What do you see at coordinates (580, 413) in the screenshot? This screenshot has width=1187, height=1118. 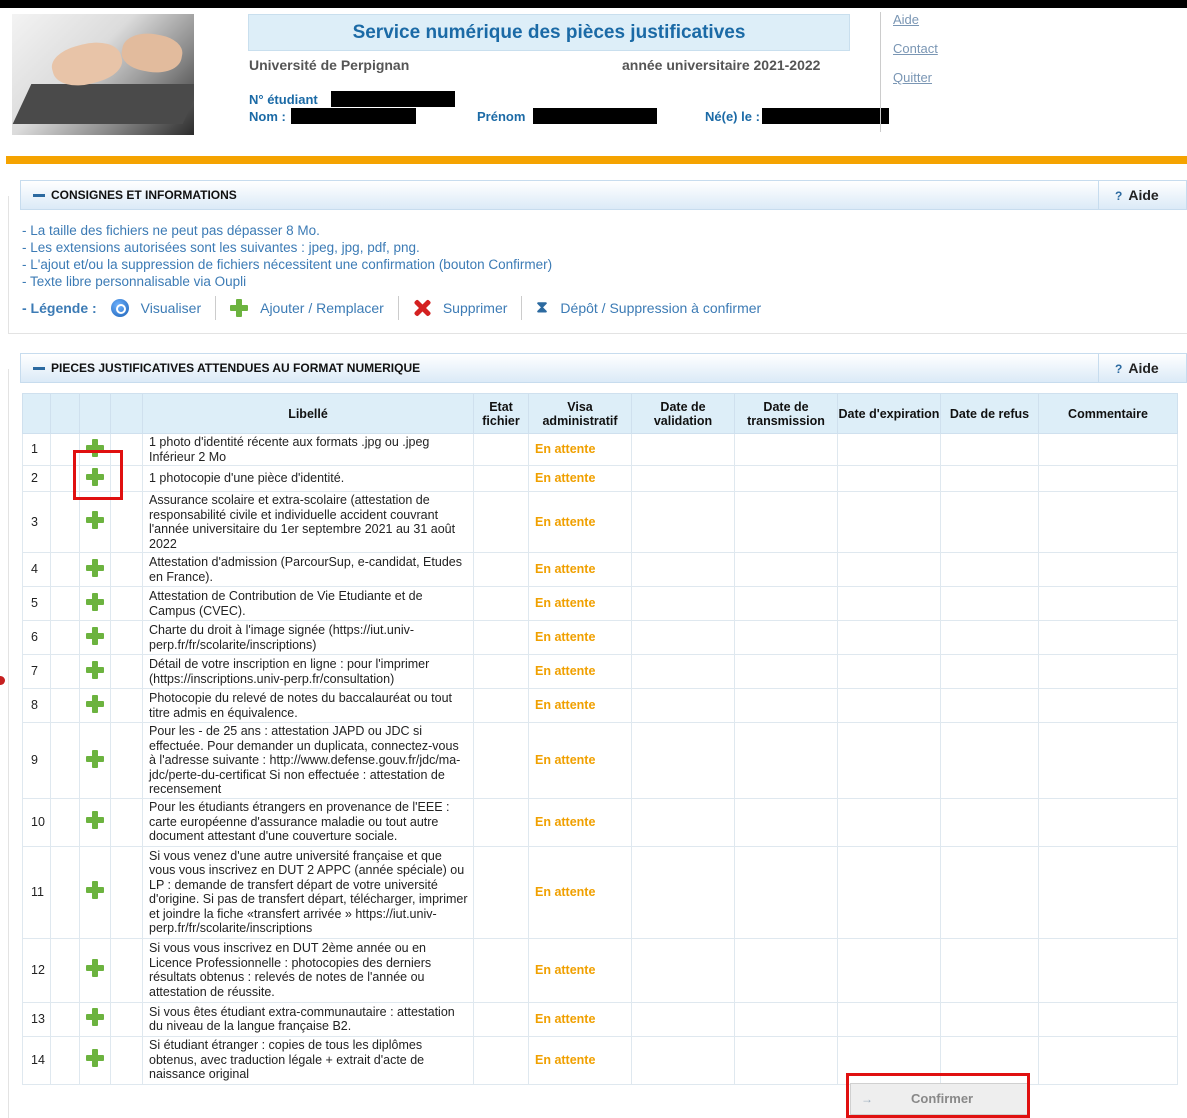 I see `col-visa: Visa administratif` at bounding box center [580, 413].